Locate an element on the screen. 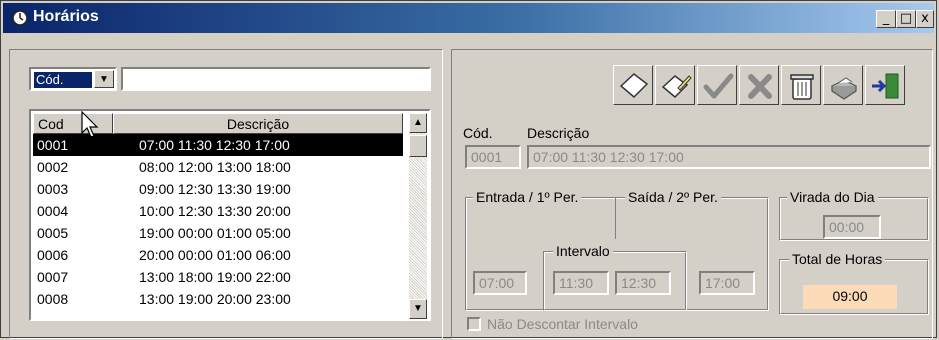 Image resolution: width=939 pixels, height=340 pixels. intervalo-start-field: 11:30 is located at coordinates (581, 283).